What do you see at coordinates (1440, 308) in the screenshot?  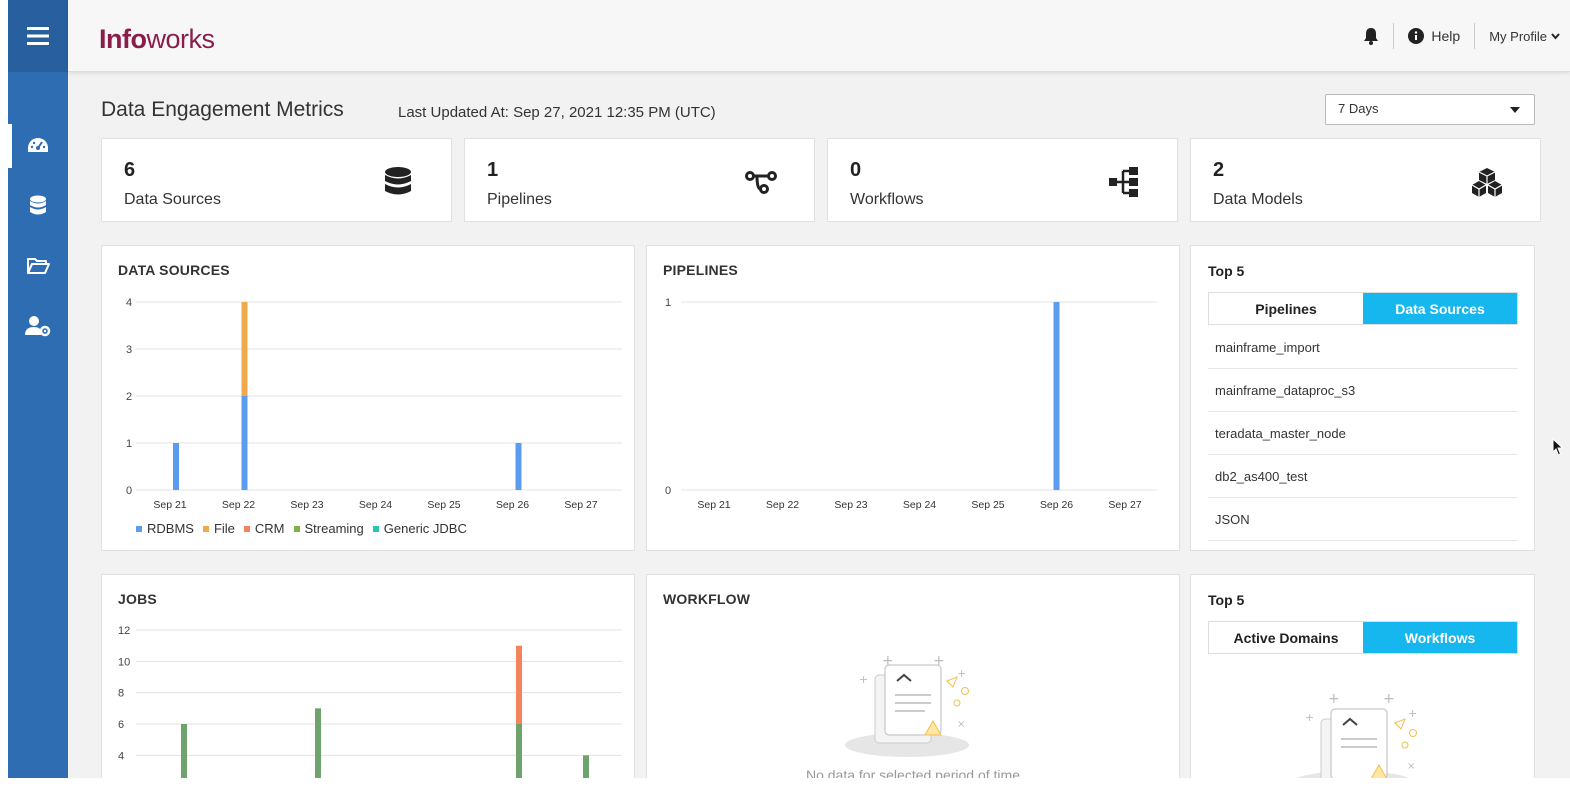 I see `tab-data-sources: Data Sources` at bounding box center [1440, 308].